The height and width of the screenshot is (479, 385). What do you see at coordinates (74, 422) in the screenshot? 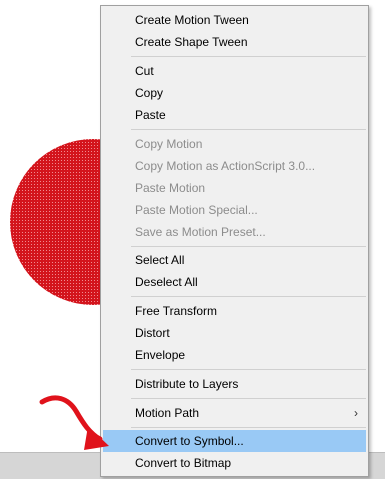
I see `red-pointer-arrow-icon` at bounding box center [74, 422].